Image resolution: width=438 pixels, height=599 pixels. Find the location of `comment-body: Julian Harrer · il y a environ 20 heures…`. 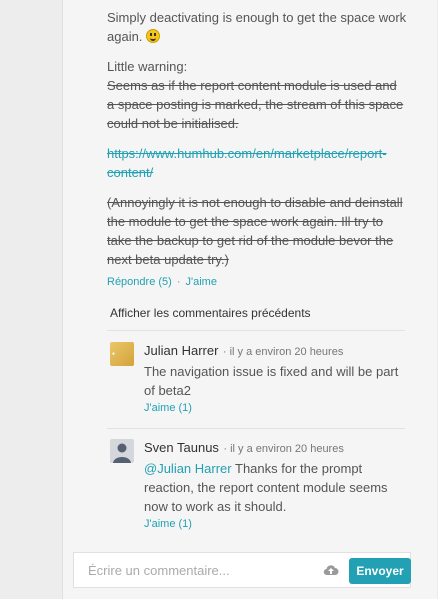

comment-body: Julian Harrer · il y a environ 20 heures… is located at coordinates (277, 378).